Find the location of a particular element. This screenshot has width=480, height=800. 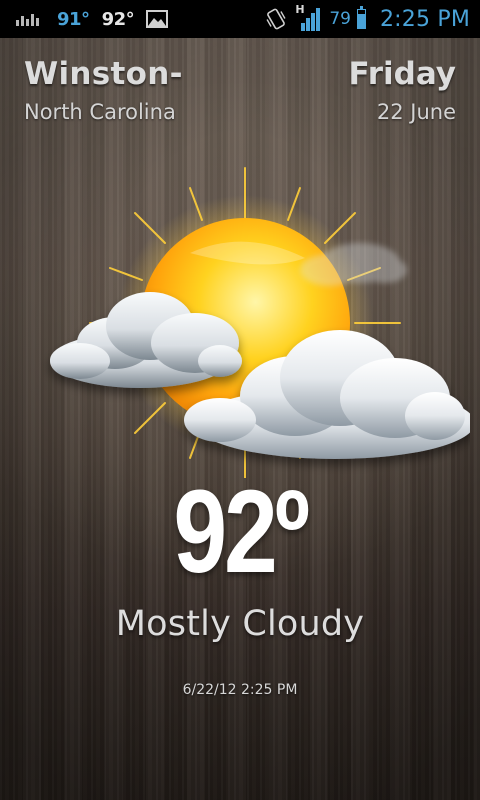

notification-icons: 91° 92° is located at coordinates (92, 19).